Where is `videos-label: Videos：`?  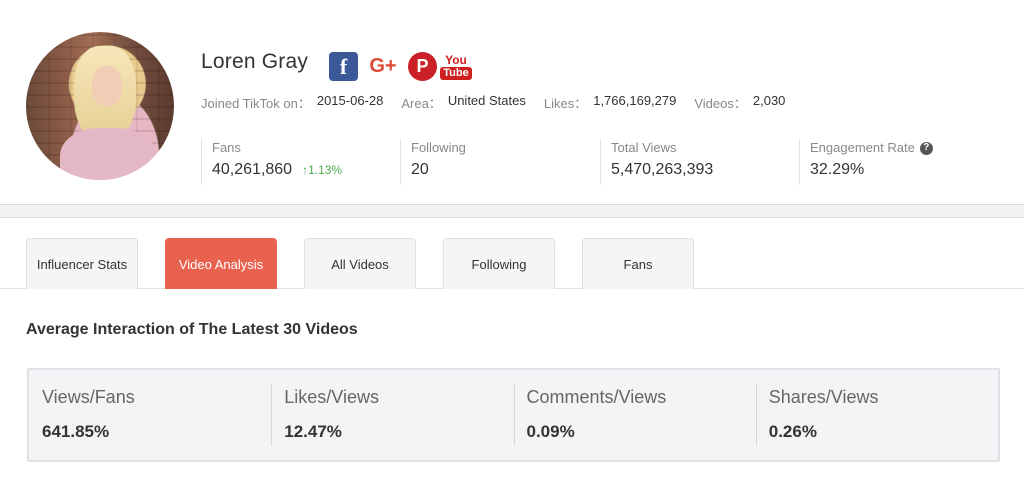 videos-label: Videos： is located at coordinates (720, 103).